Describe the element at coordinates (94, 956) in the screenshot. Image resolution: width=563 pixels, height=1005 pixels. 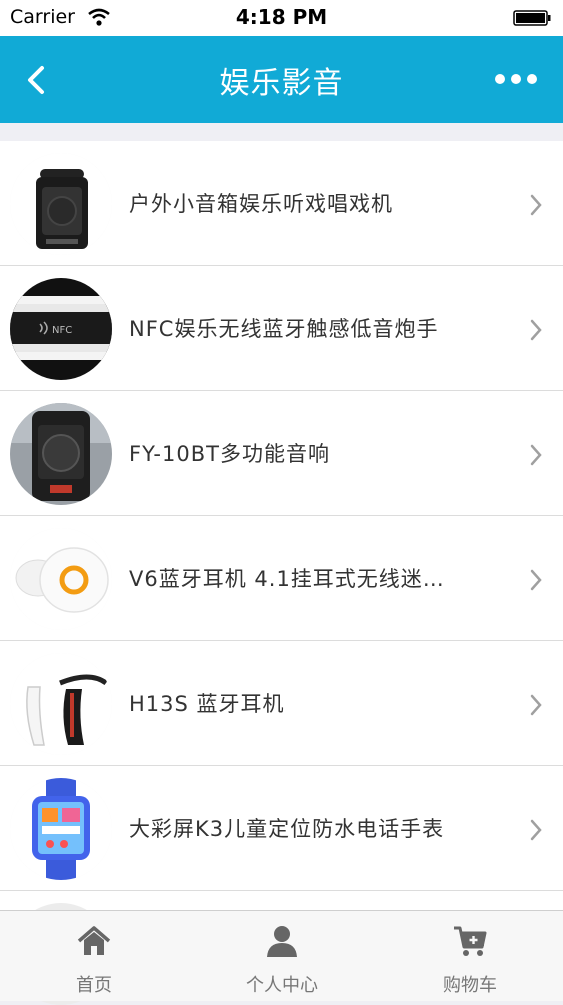
I see `tab-home: 首页` at that location.